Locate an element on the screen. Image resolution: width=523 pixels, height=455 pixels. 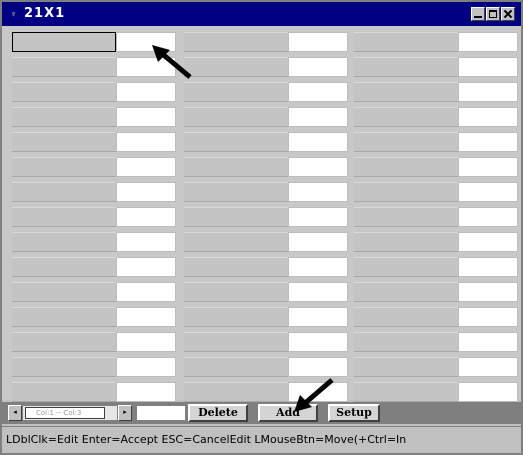
window-menu-icon: ♆ is located at coordinates (15, 14).